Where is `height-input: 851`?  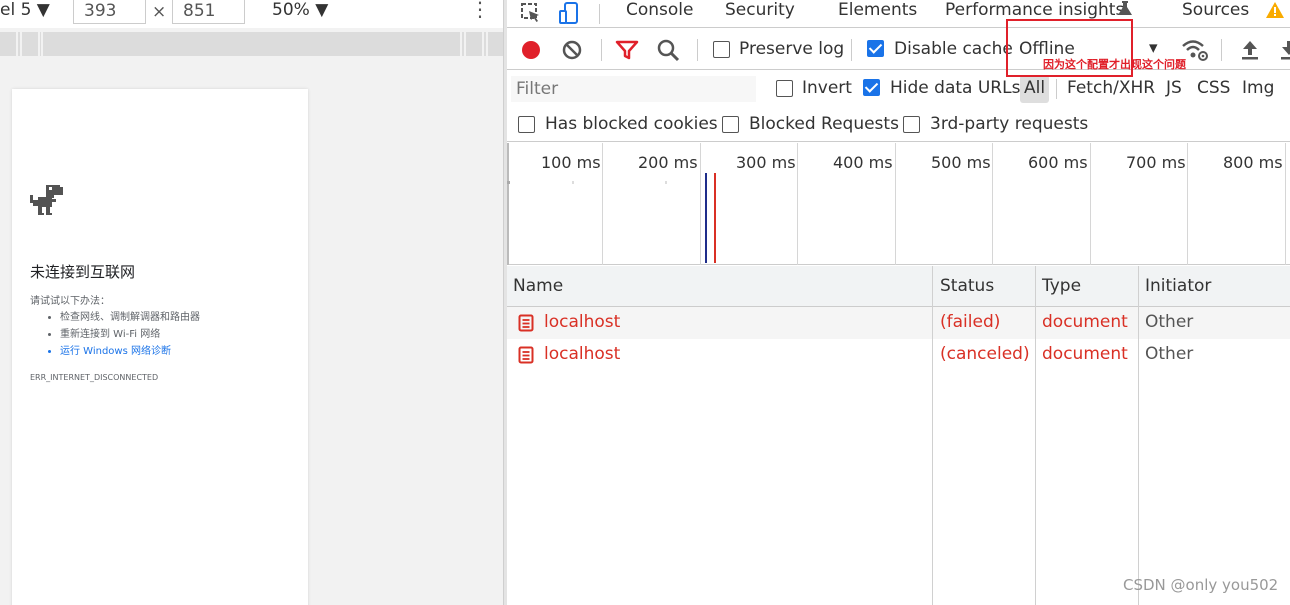 height-input: 851 is located at coordinates (208, 12).